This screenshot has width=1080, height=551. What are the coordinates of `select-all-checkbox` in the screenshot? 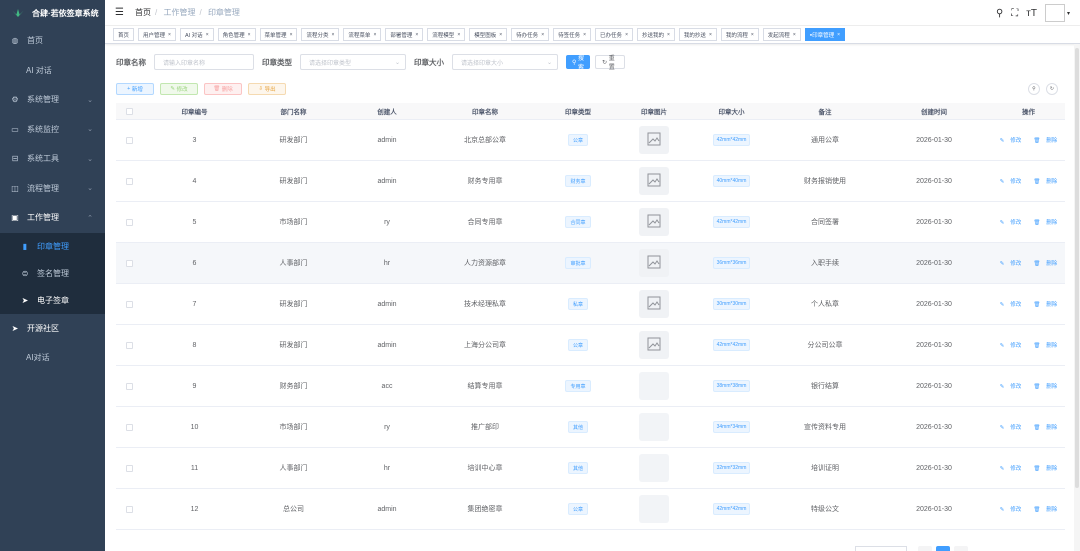 It's located at (129, 111).